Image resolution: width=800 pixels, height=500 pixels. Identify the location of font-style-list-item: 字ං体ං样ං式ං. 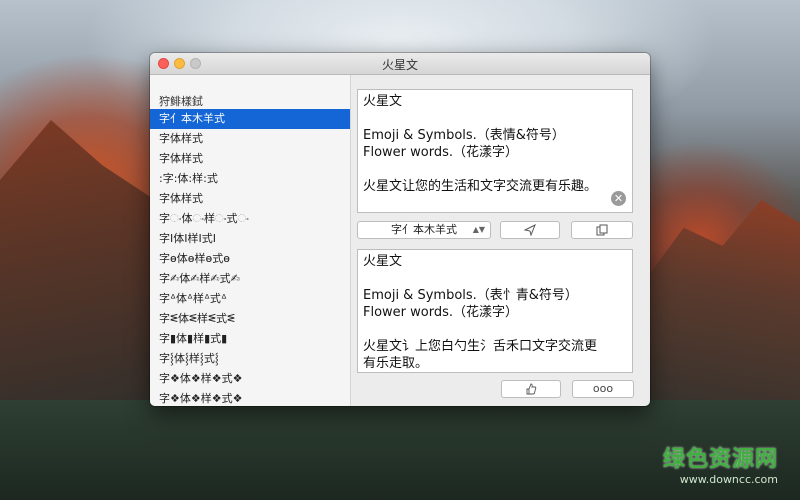
(250, 219).